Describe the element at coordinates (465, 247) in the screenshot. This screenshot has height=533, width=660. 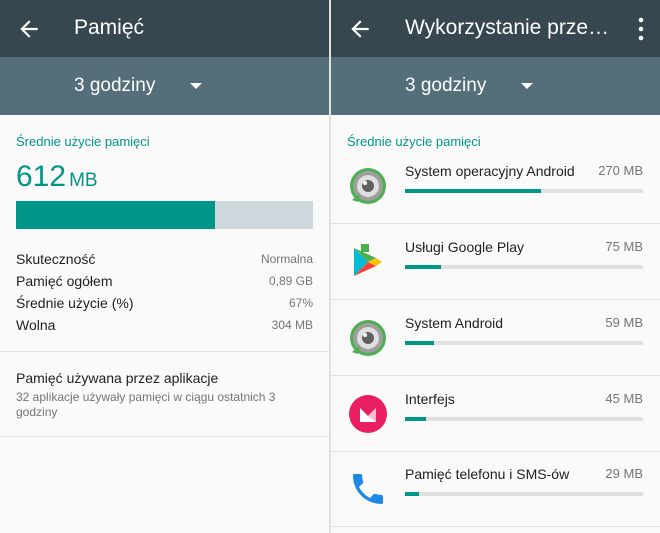
I see `app-name: Usługi Google Play` at that location.